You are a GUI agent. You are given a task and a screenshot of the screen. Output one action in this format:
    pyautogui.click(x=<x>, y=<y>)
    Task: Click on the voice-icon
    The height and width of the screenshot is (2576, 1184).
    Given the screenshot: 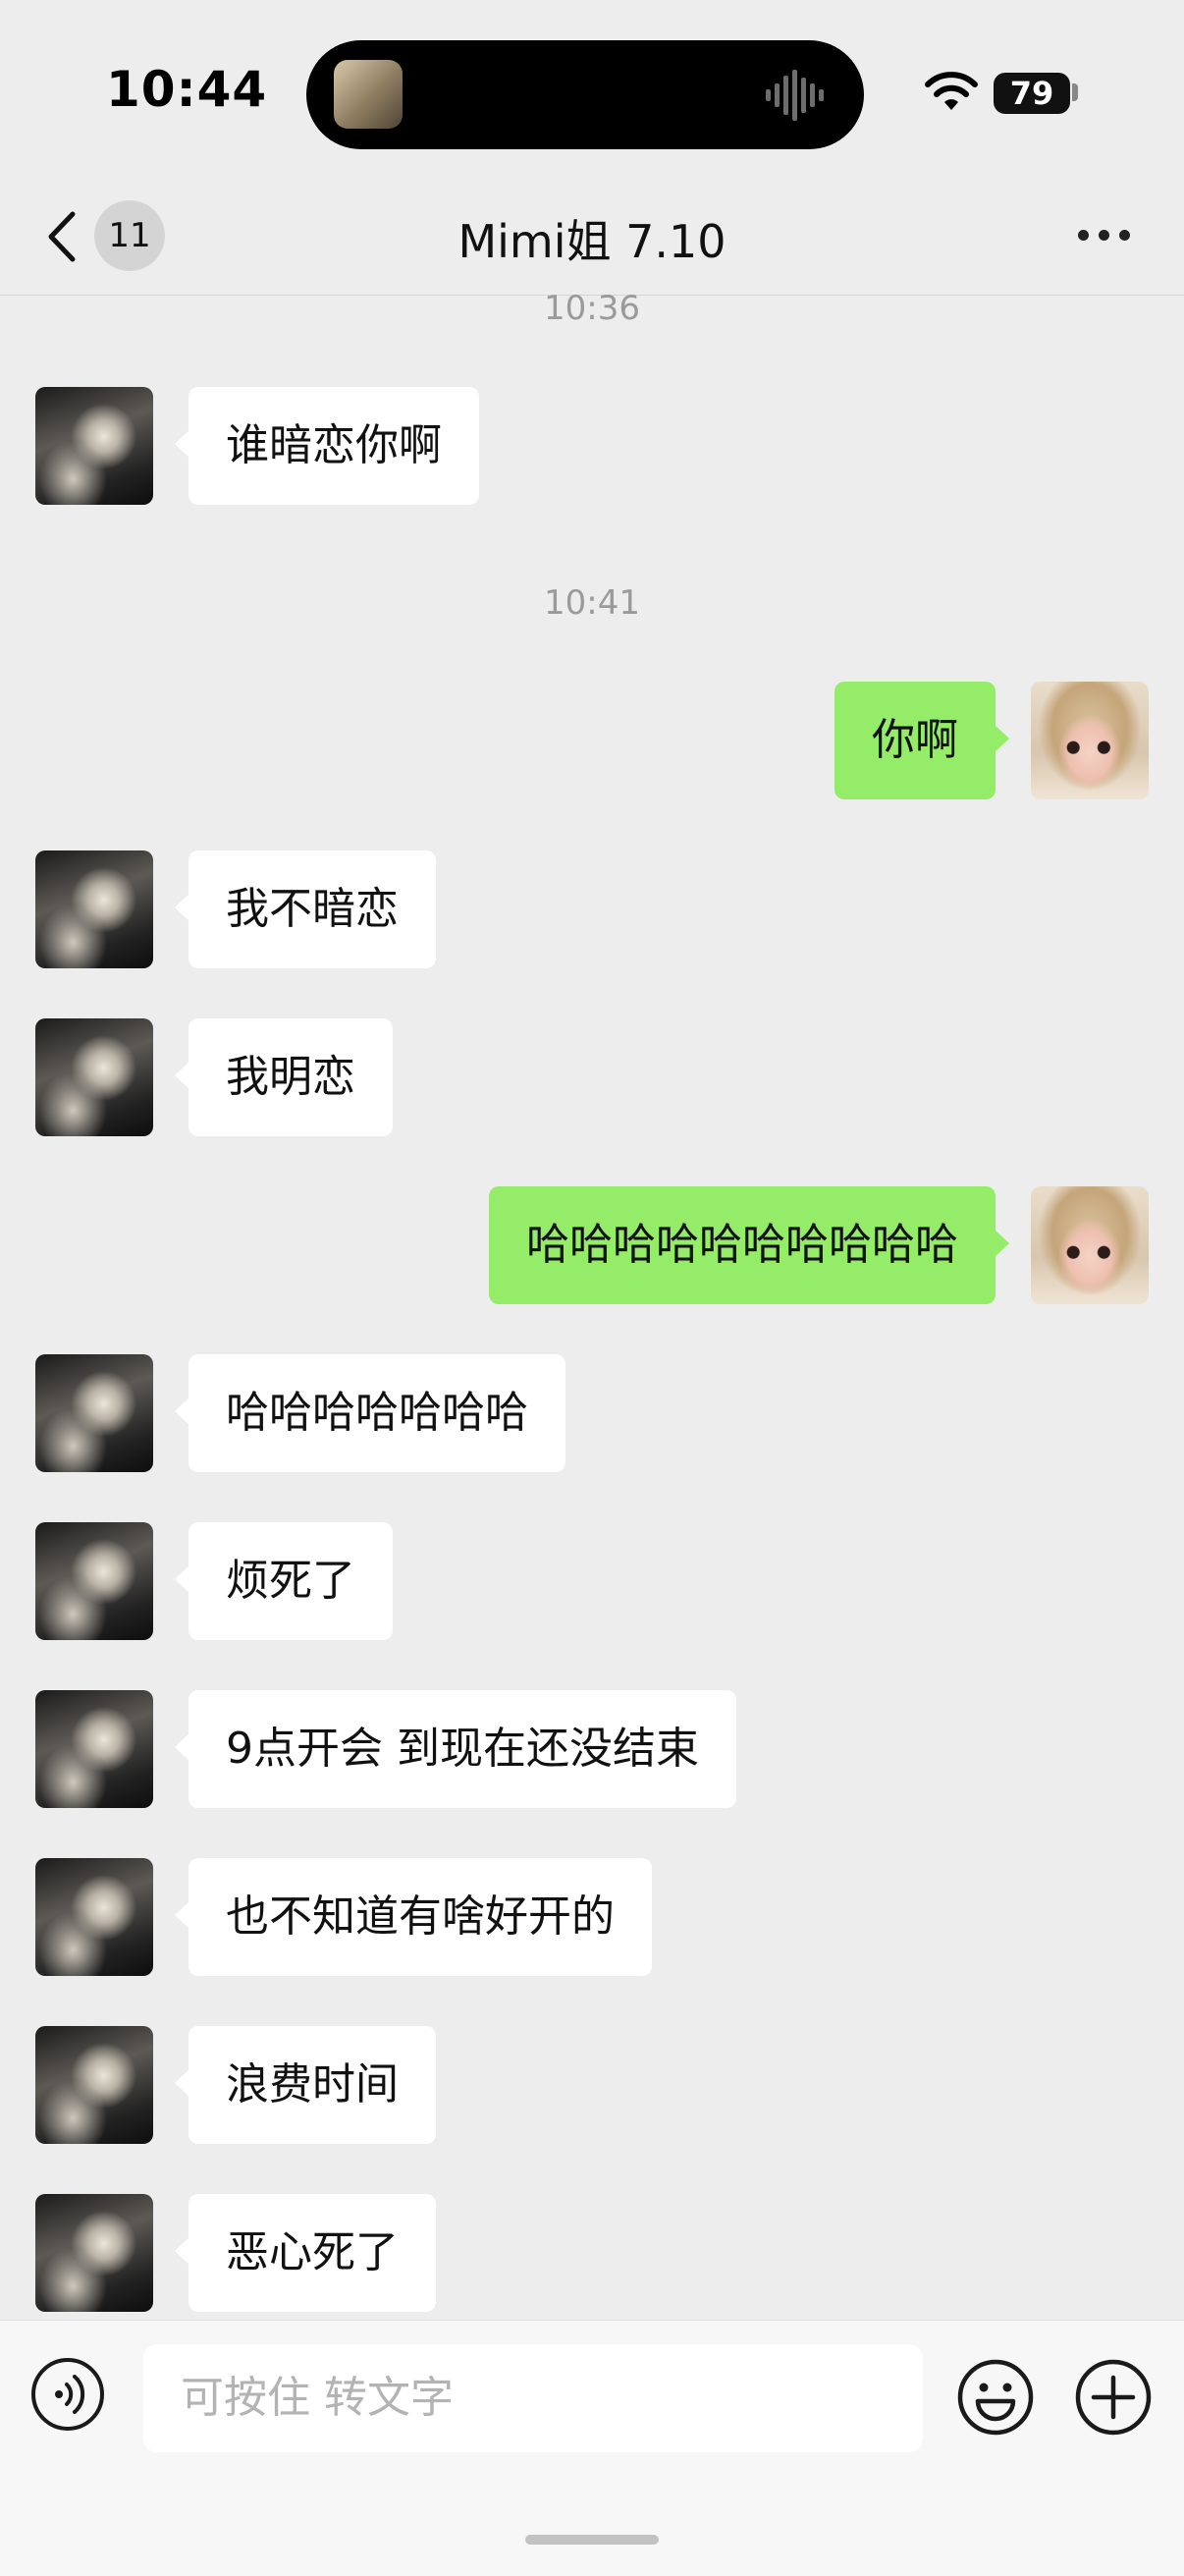 What is the action you would take?
    pyautogui.click(x=70, y=2394)
    